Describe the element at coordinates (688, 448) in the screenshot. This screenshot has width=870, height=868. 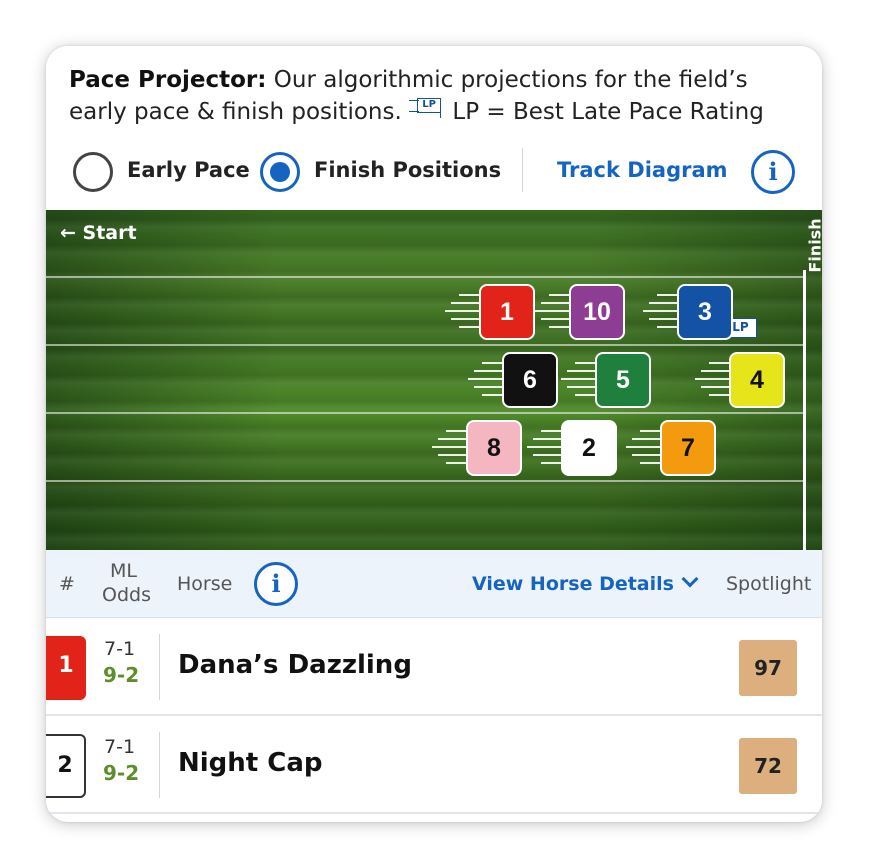
I see `horse-marker-7: 7` at that location.